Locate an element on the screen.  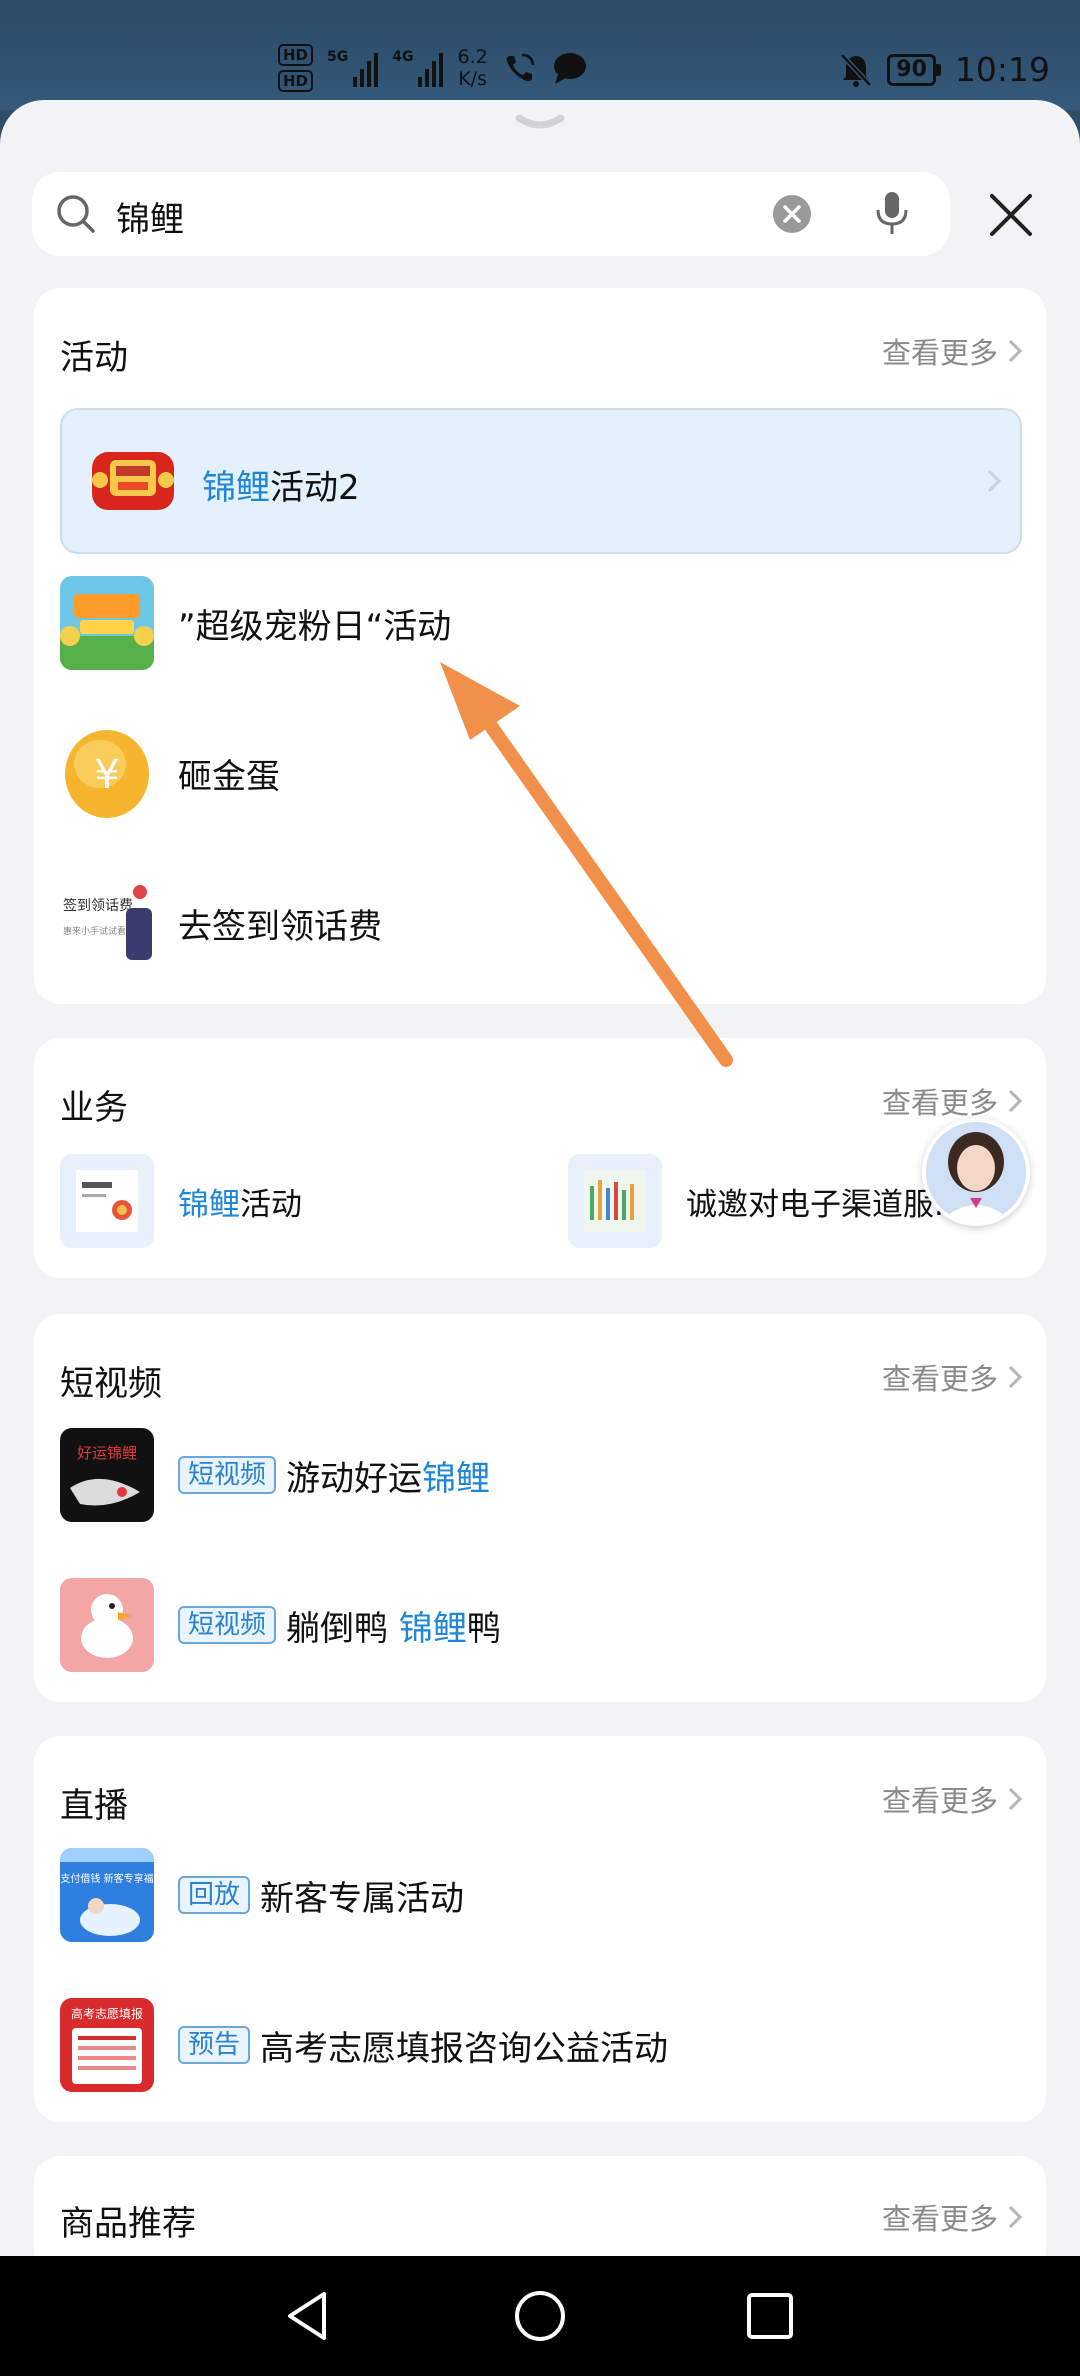
list-item: ¥ 砸金蛋 is located at coordinates (170, 773).